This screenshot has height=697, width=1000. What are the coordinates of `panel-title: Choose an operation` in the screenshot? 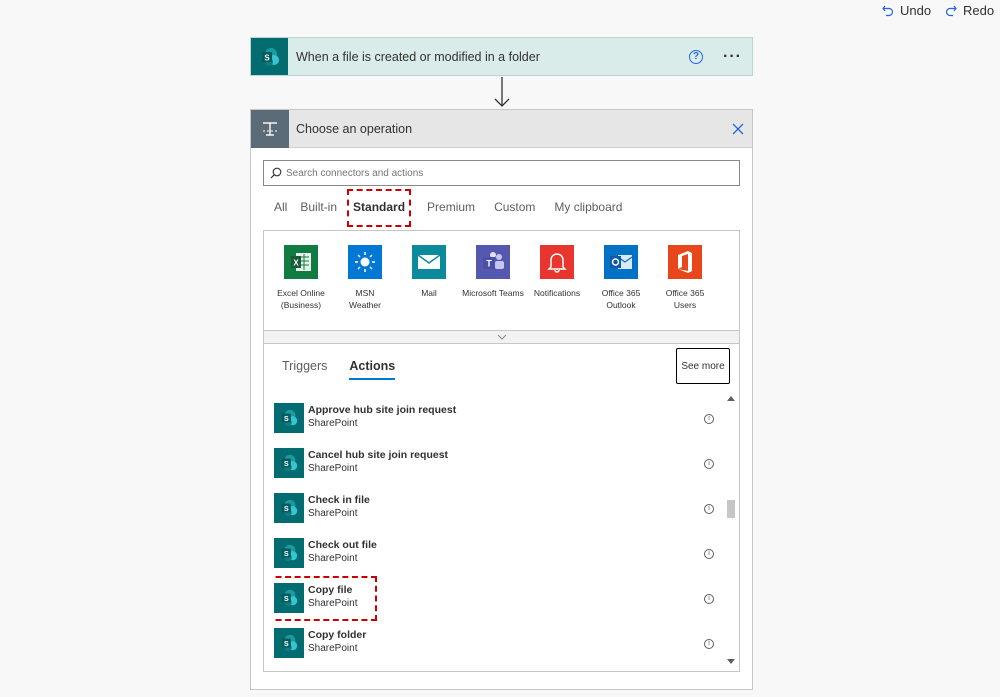 It's located at (354, 128).